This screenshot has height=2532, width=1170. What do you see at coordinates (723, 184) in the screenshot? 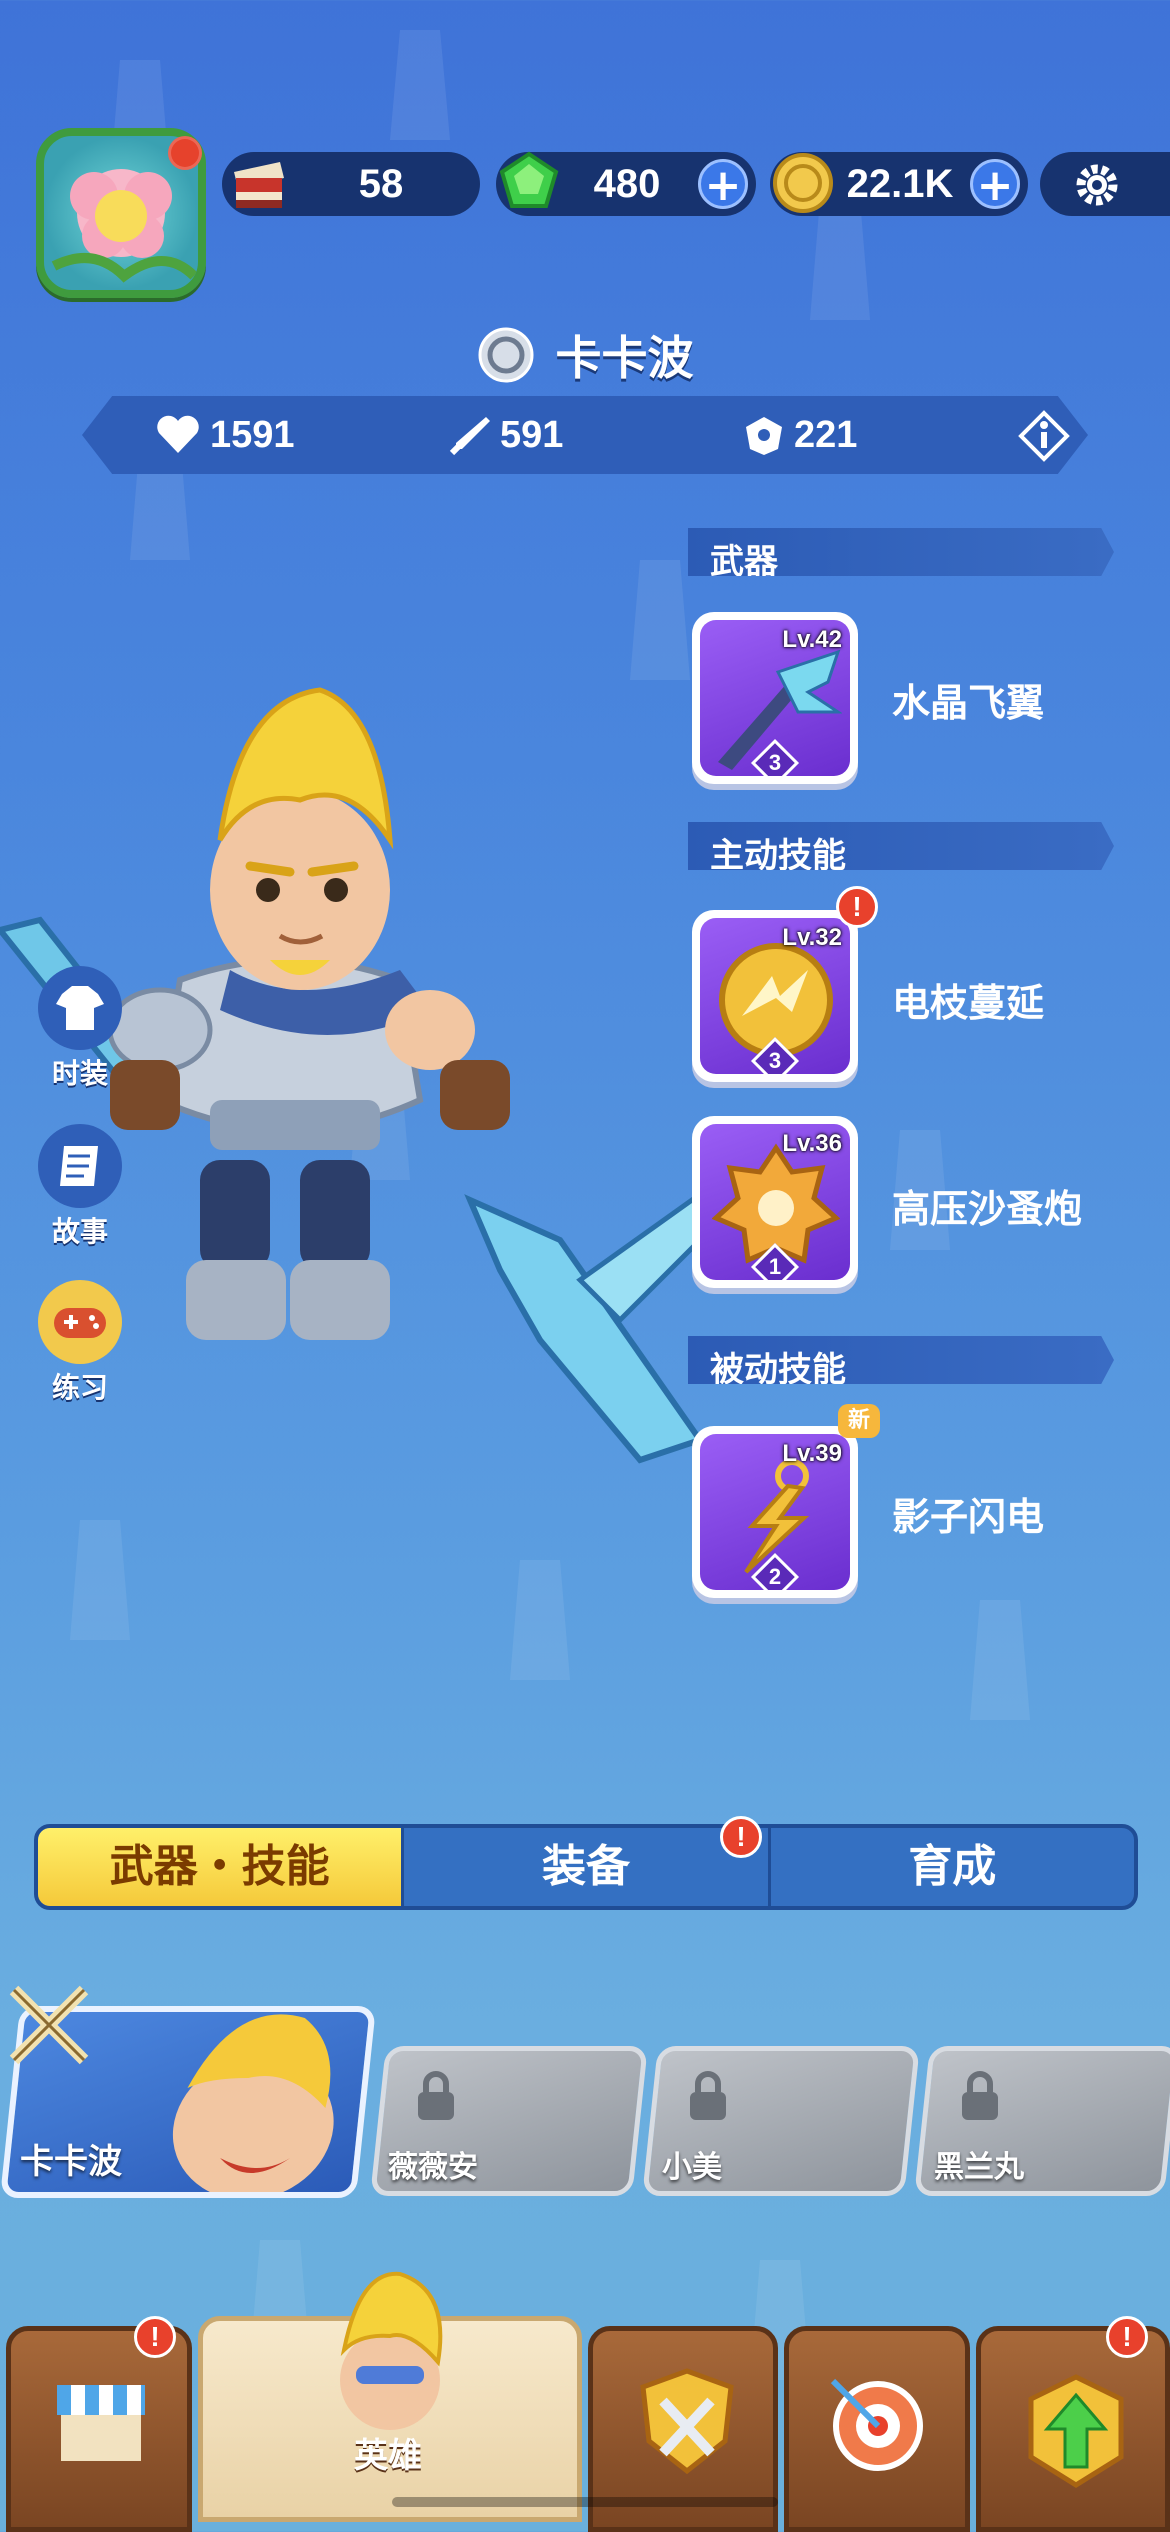
I see `add-gems-button: +` at bounding box center [723, 184].